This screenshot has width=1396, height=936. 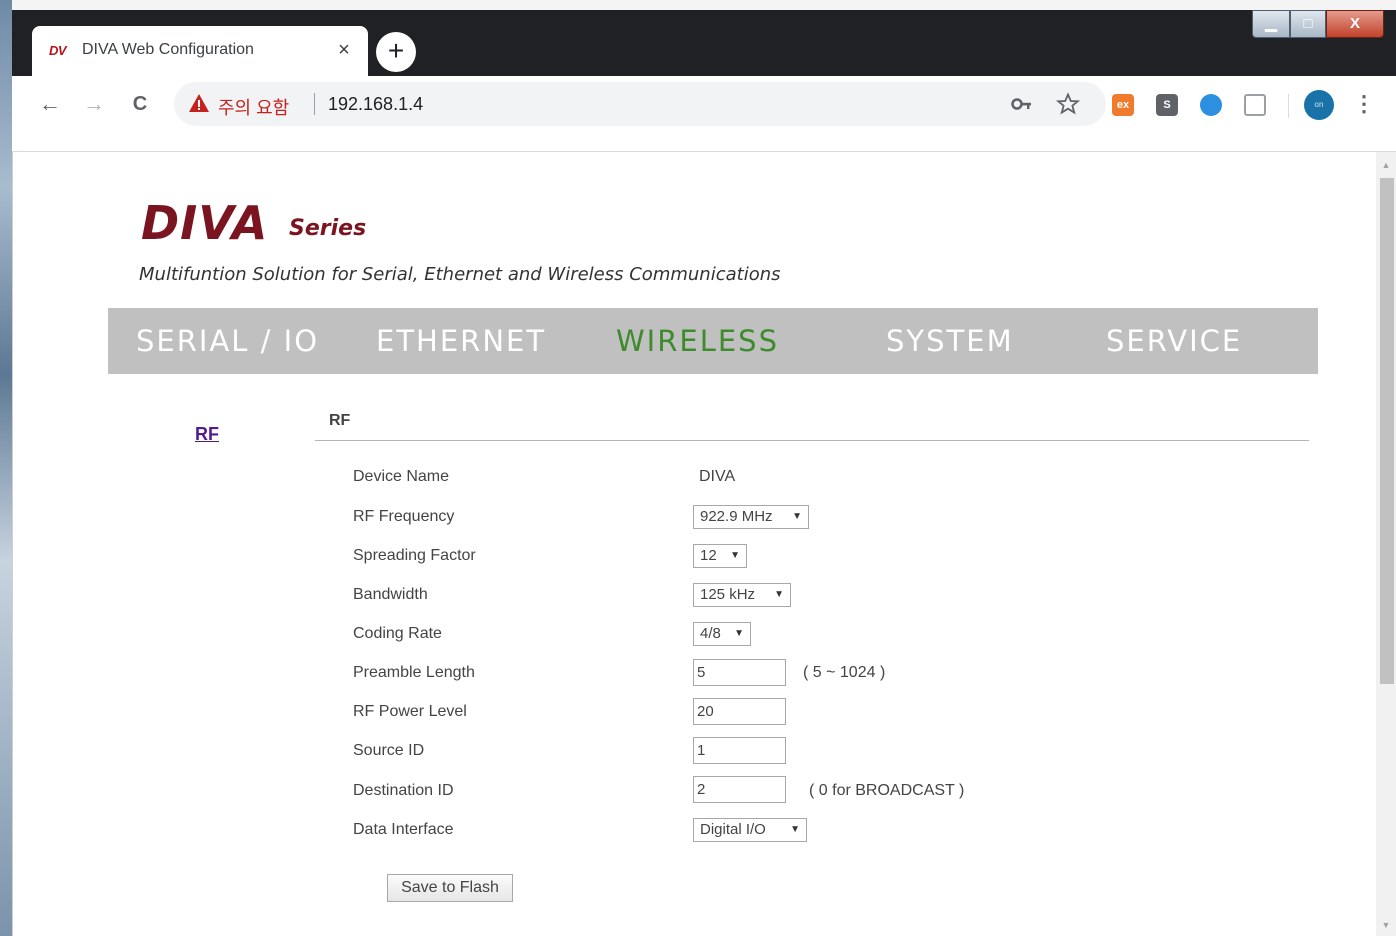 What do you see at coordinates (396, 52) in the screenshot?
I see `new-tab-button: +` at bounding box center [396, 52].